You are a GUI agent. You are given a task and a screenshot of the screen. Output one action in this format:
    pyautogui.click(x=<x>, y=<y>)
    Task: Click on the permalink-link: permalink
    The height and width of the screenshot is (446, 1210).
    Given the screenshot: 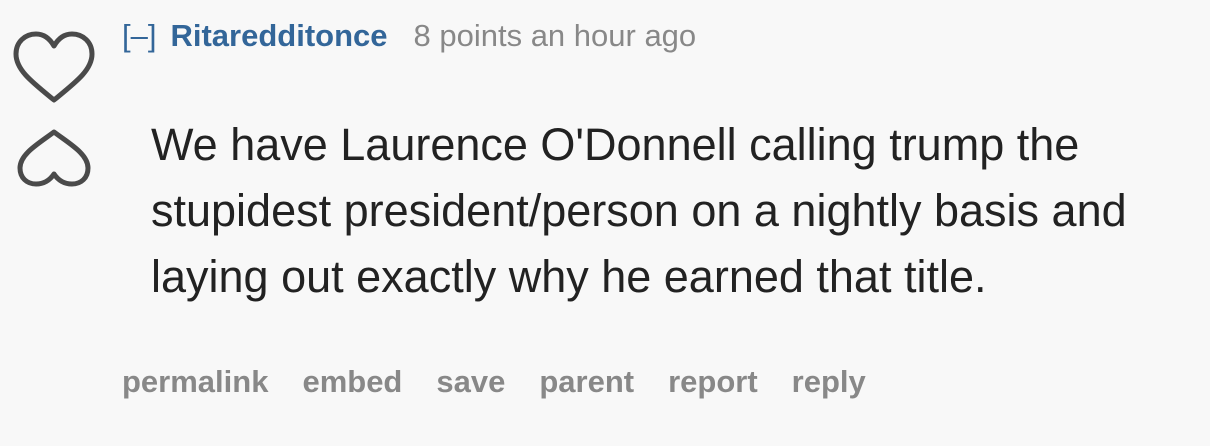 What is the action you would take?
    pyautogui.click(x=195, y=382)
    